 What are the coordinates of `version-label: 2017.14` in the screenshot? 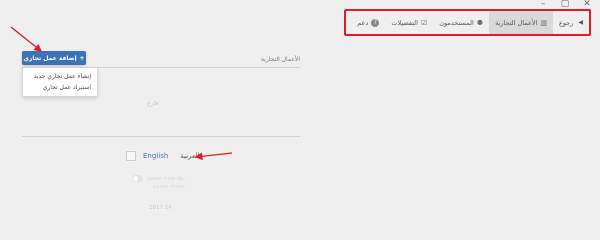 It's located at (160, 208).